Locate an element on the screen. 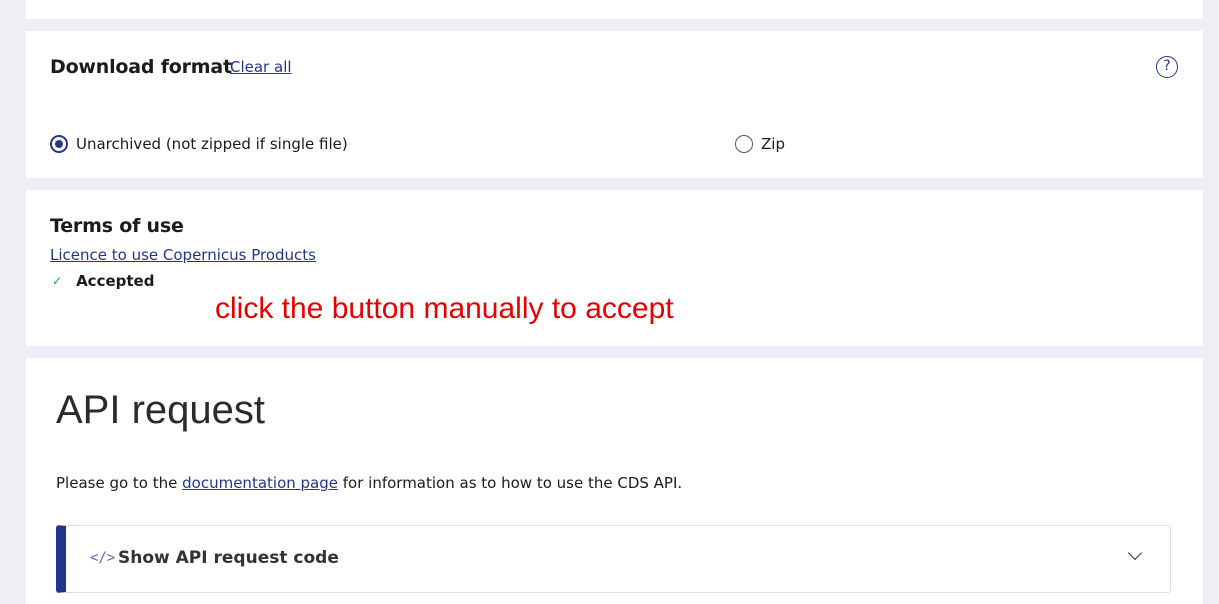 The image size is (1219, 604). desc-before: Please go to the is located at coordinates (117, 483).